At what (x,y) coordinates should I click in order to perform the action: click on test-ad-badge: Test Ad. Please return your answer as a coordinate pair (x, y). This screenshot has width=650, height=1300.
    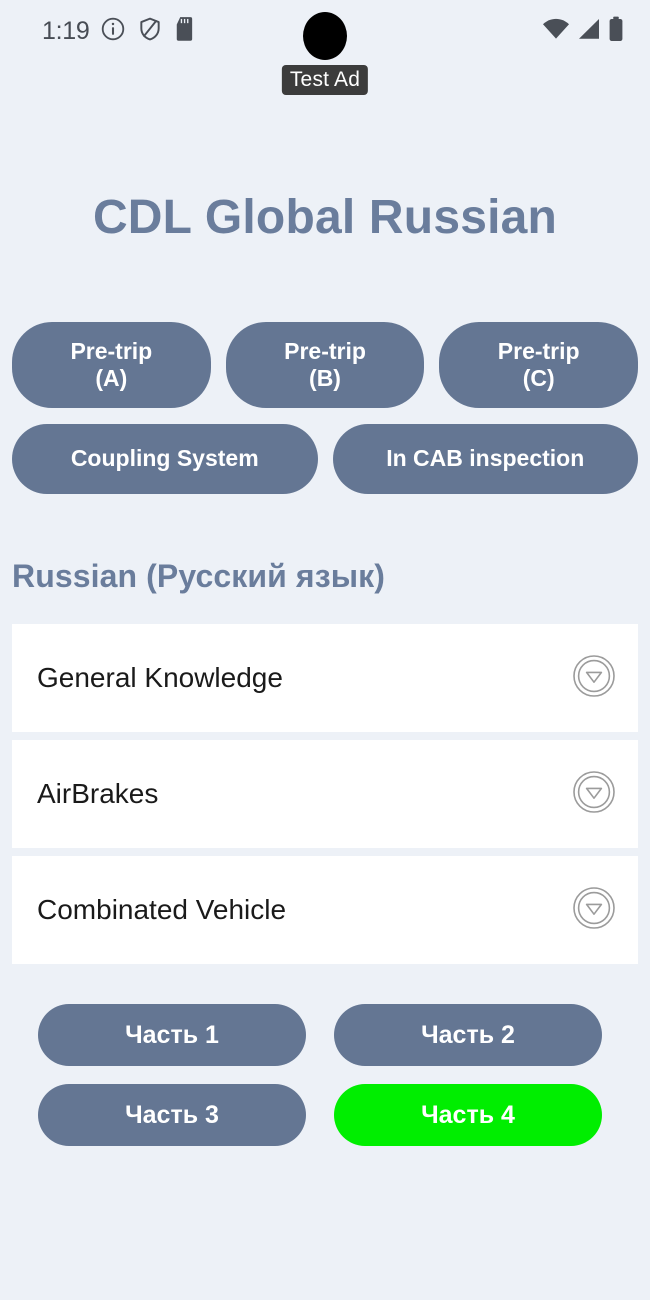
    Looking at the image, I should click on (325, 80).